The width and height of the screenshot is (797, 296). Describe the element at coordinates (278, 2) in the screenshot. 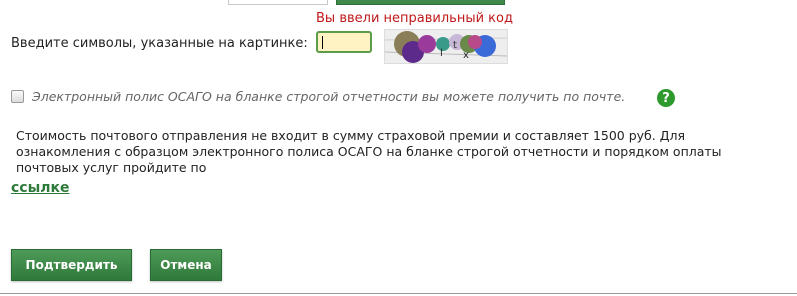

I see `top-button-stub` at that location.